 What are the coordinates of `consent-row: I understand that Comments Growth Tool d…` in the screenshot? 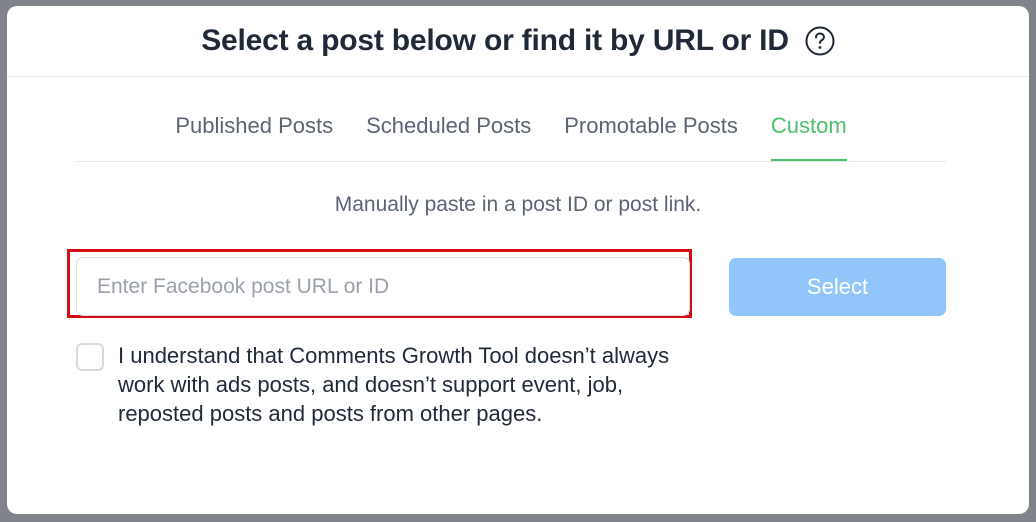 It's located at (396, 384).